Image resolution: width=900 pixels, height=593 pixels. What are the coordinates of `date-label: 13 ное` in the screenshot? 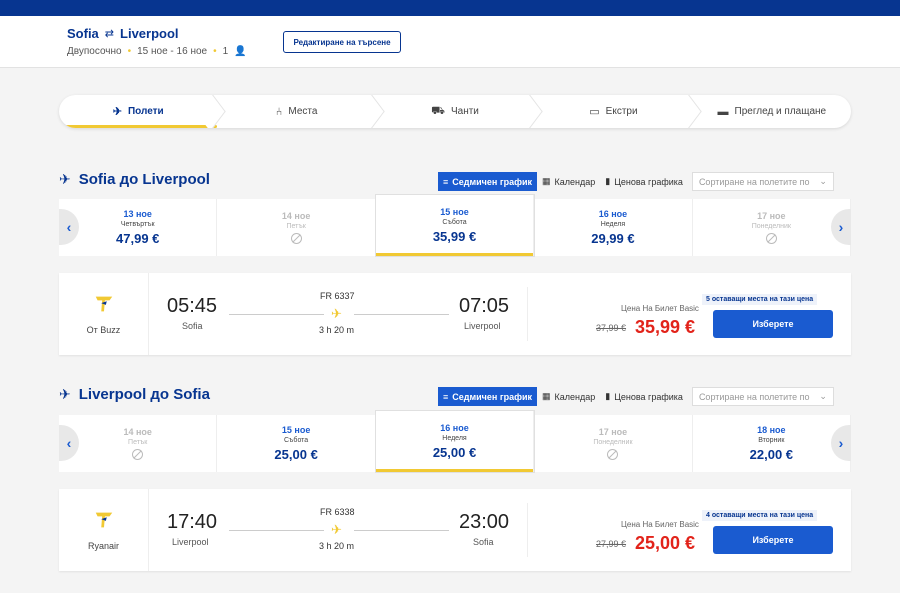 It's located at (137, 214).